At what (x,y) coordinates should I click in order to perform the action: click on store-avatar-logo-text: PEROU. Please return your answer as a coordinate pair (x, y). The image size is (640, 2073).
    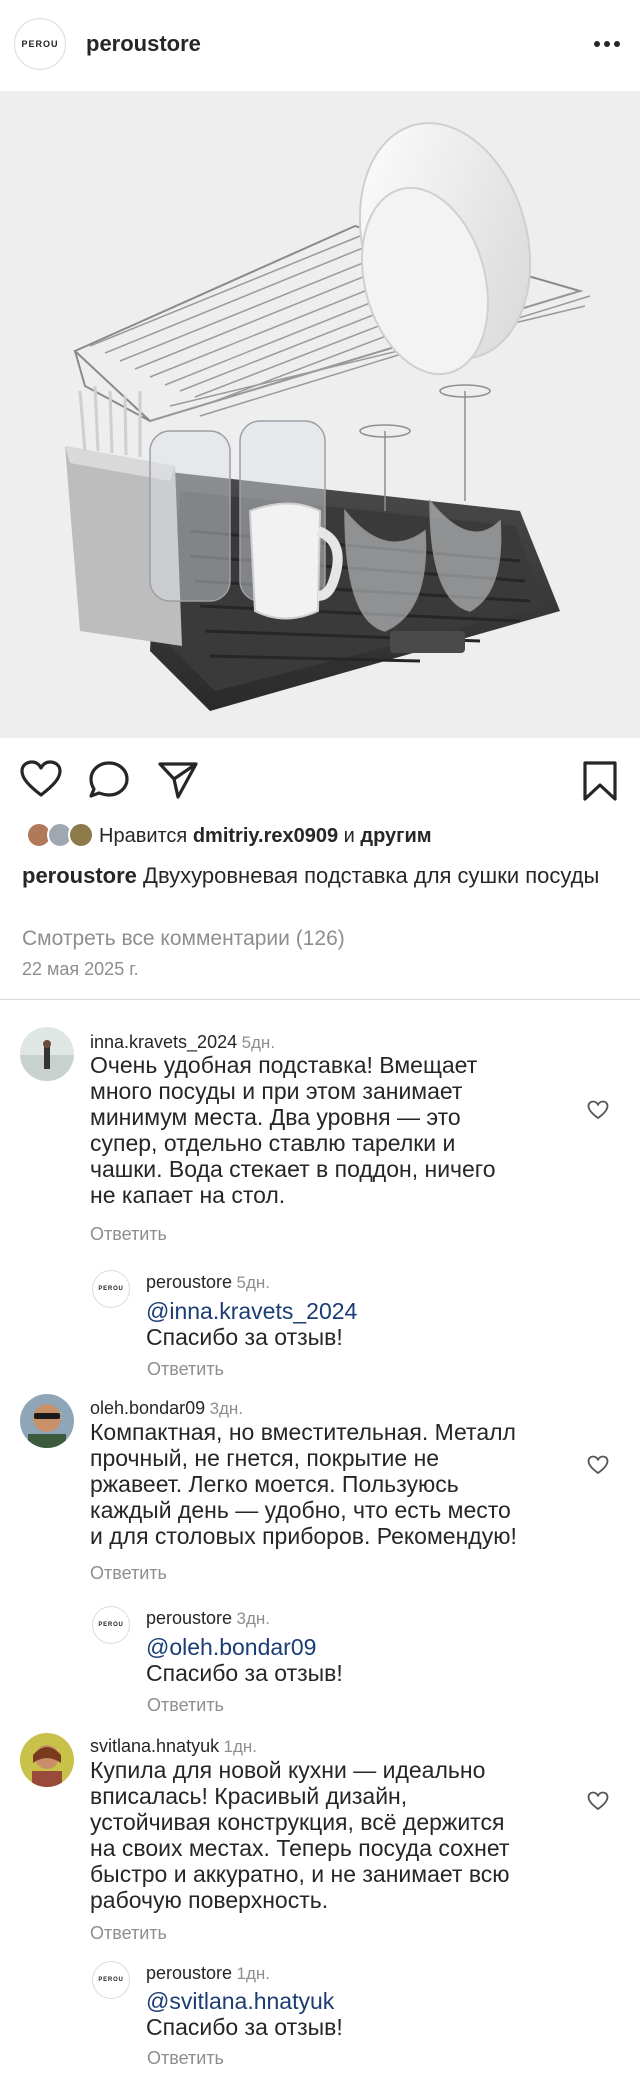
    Looking at the image, I should click on (40, 44).